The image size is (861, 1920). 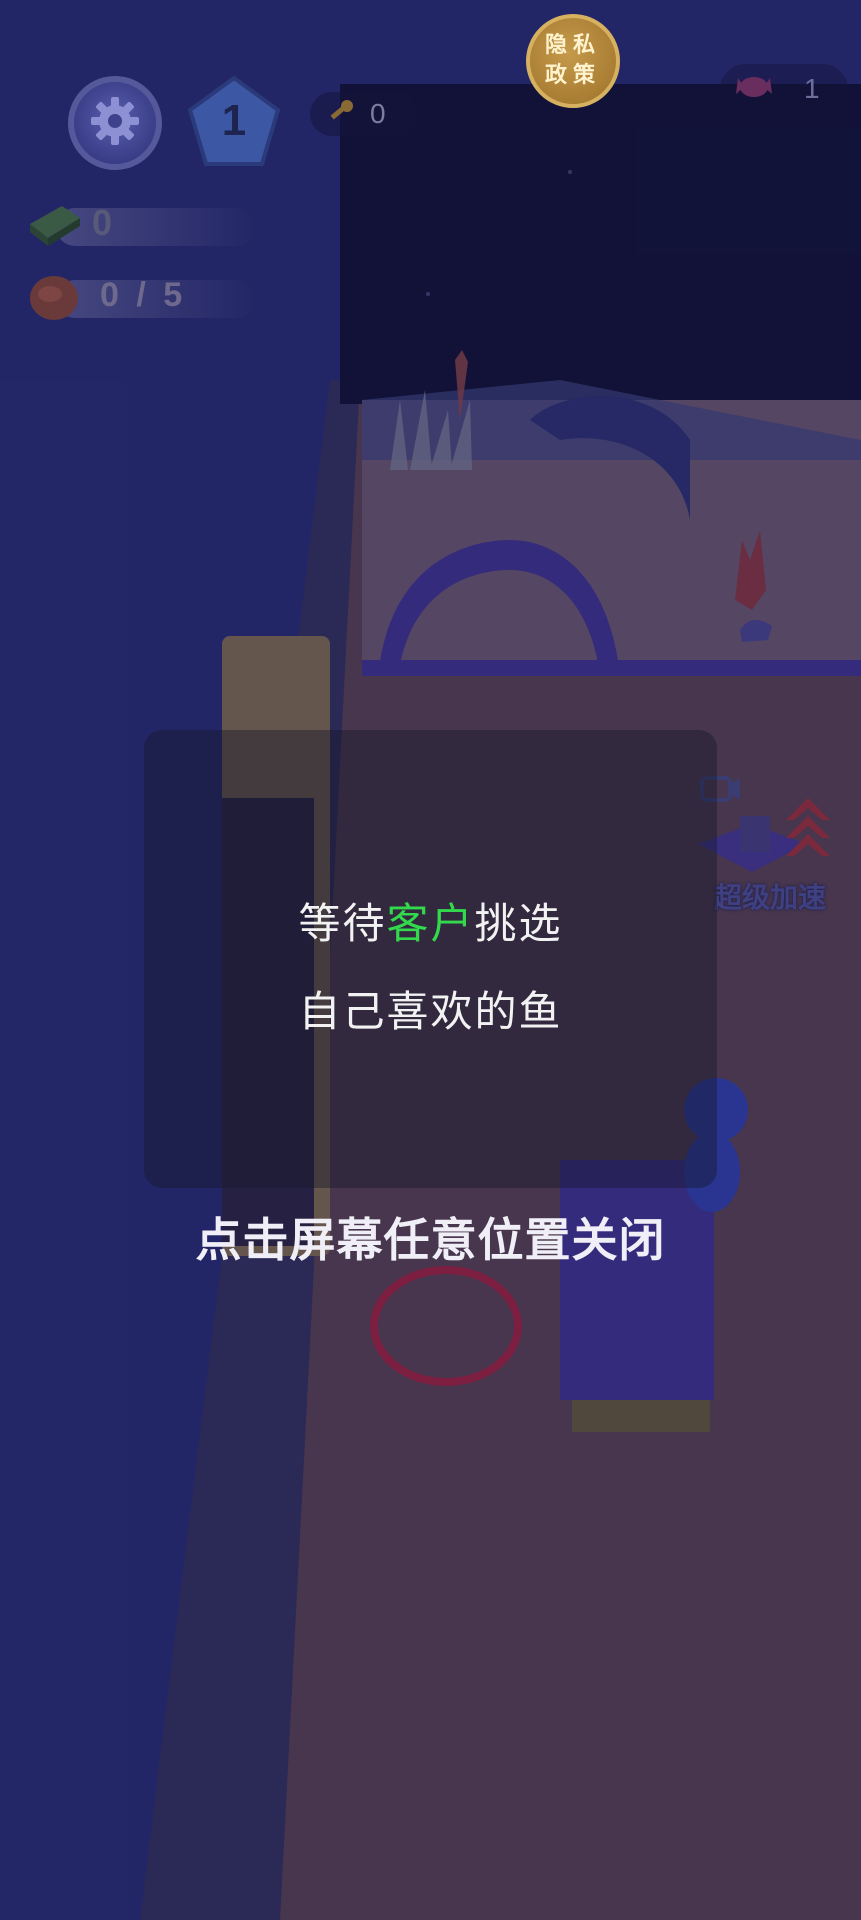 I want to click on candy-icon, so click(x=754, y=89).